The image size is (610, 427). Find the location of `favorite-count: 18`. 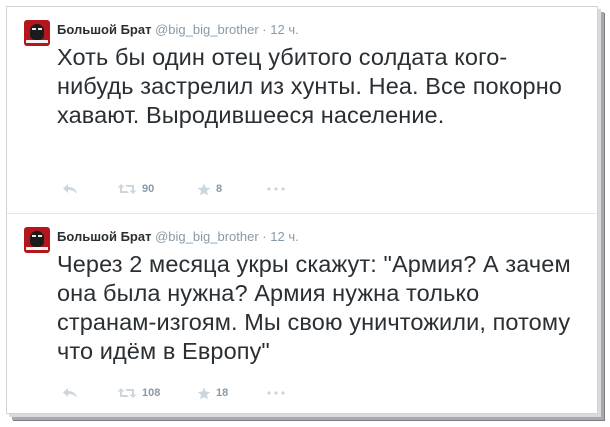

favorite-count: 18 is located at coordinates (222, 393).